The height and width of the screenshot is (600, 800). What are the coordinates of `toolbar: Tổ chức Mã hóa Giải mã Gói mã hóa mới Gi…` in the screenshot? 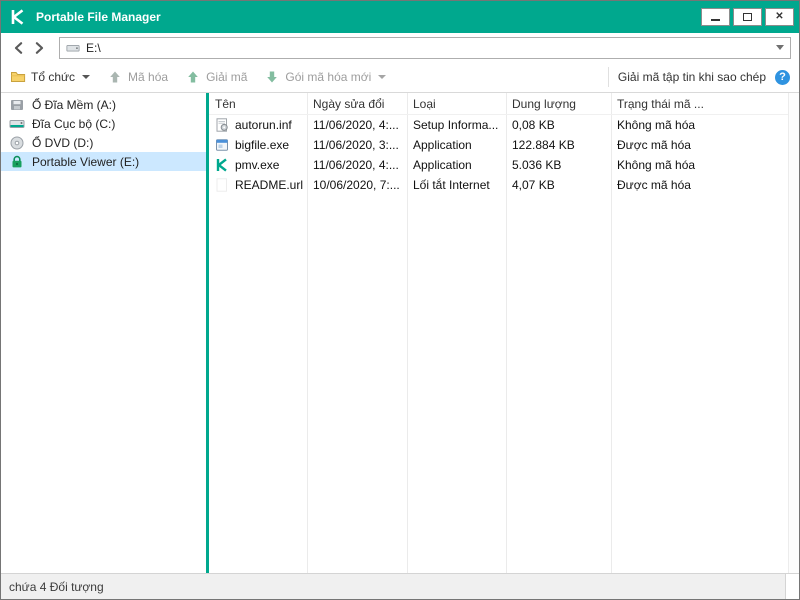 It's located at (400, 77).